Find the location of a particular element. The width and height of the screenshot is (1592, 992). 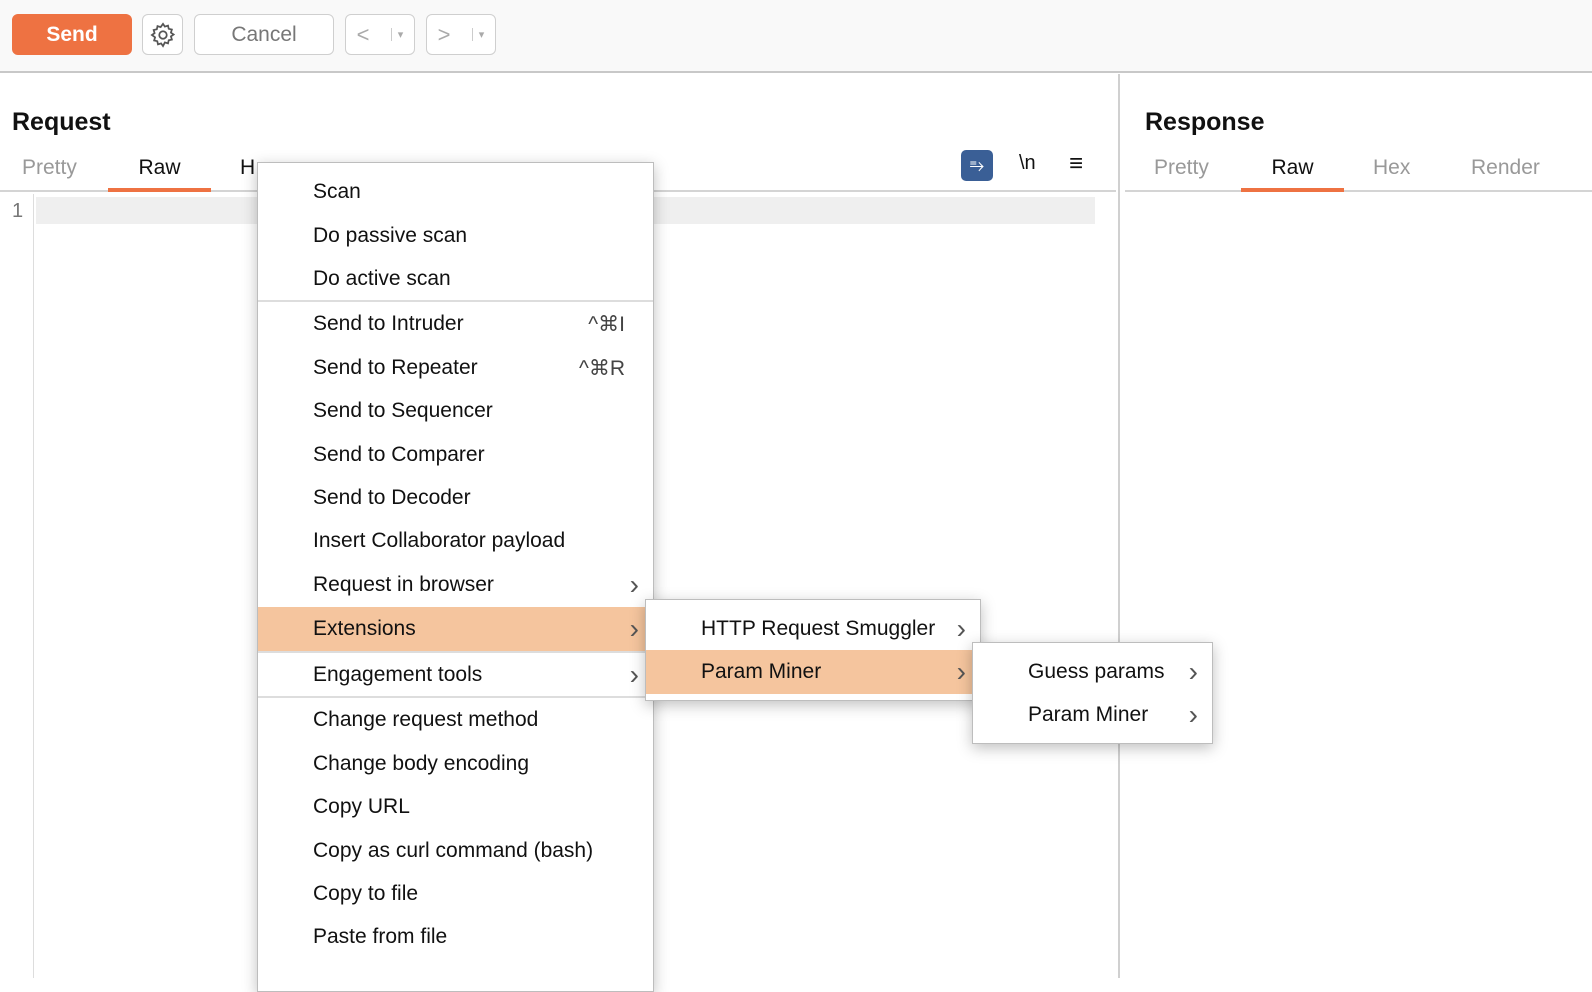

menu-item-label: Engagement tools is located at coordinates (398, 674).